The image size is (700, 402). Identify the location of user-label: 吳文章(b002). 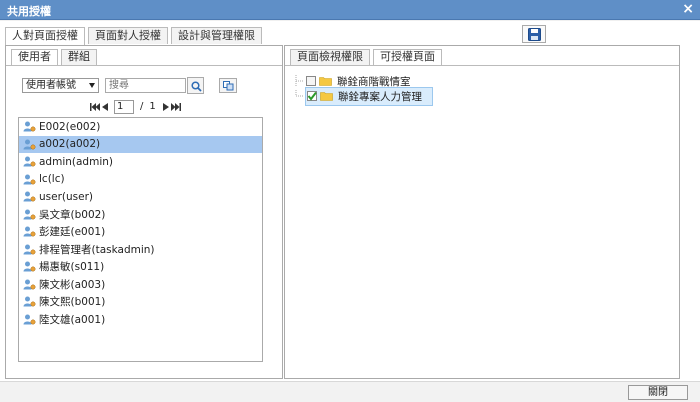
(72, 214).